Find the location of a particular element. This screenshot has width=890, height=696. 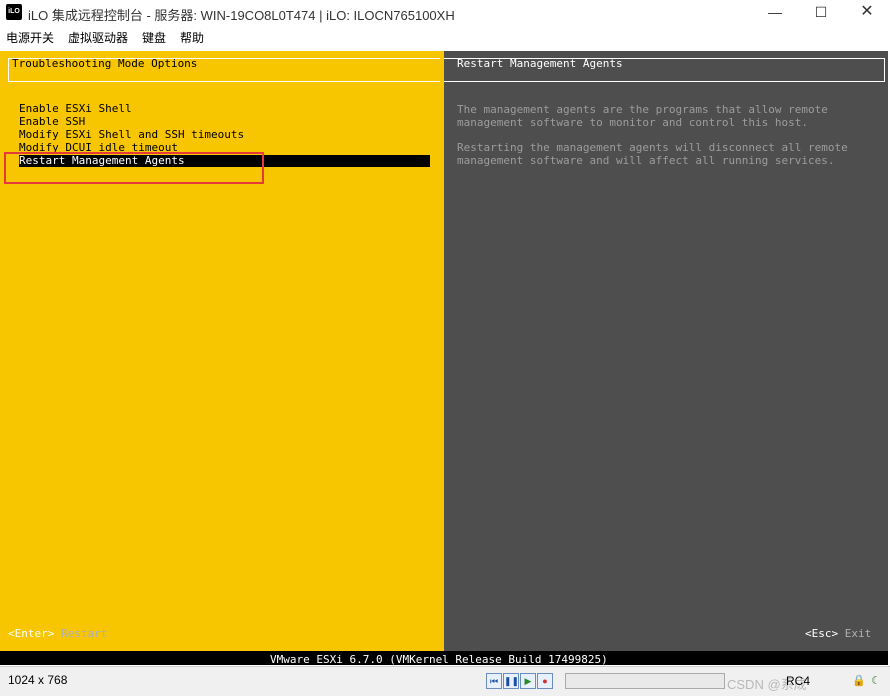

rewind-icon: ⏮ is located at coordinates (494, 681).